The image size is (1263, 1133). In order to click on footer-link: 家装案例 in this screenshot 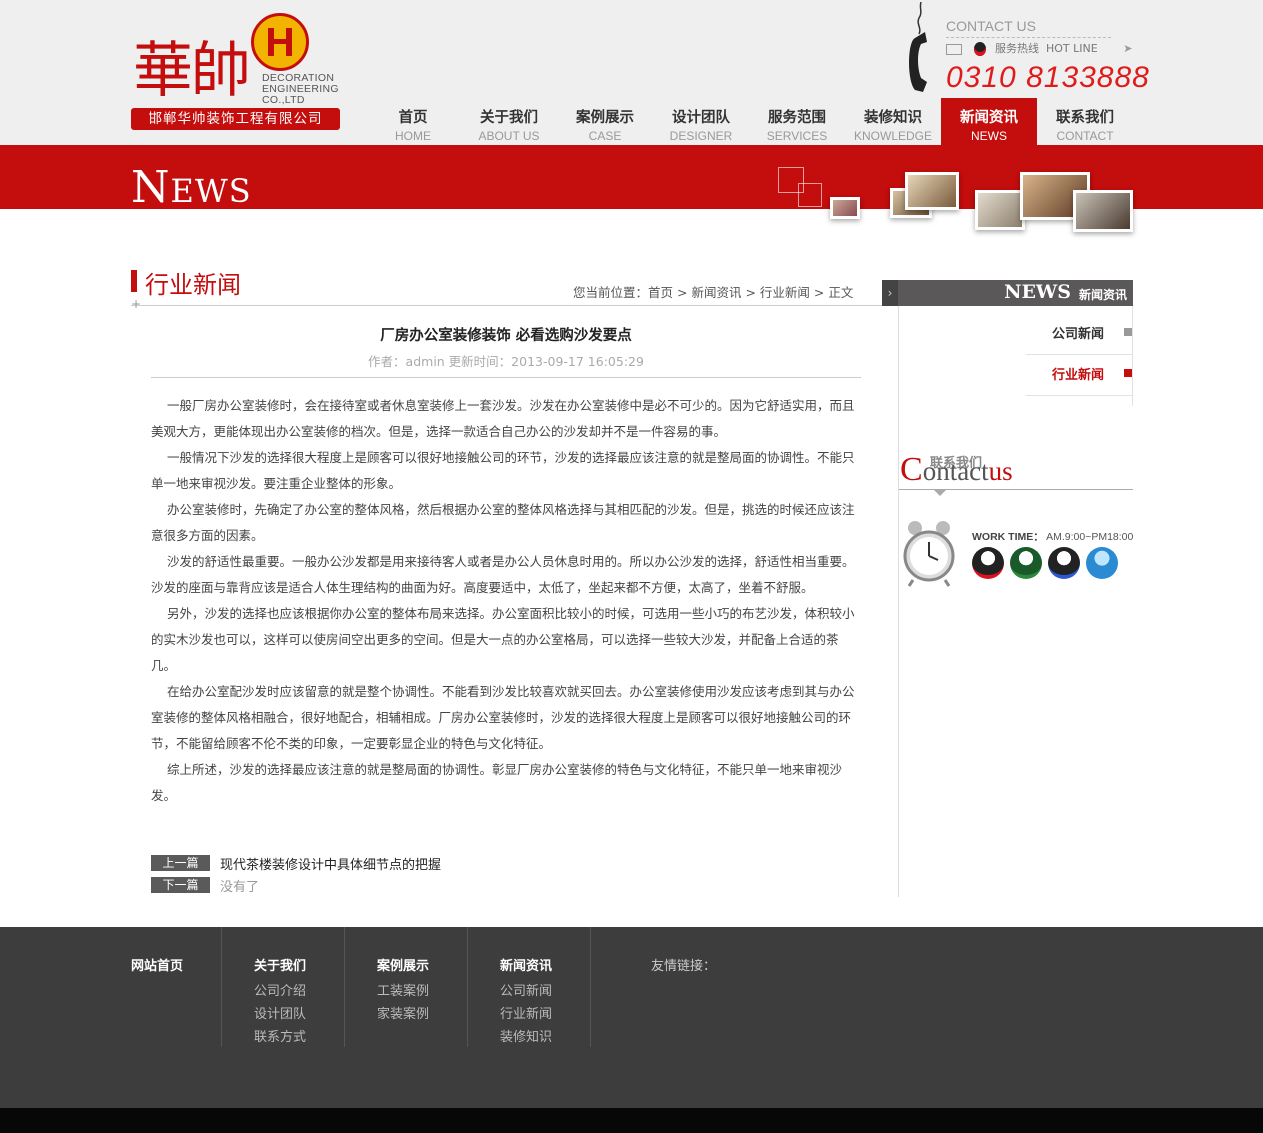, I will do `click(403, 1014)`.